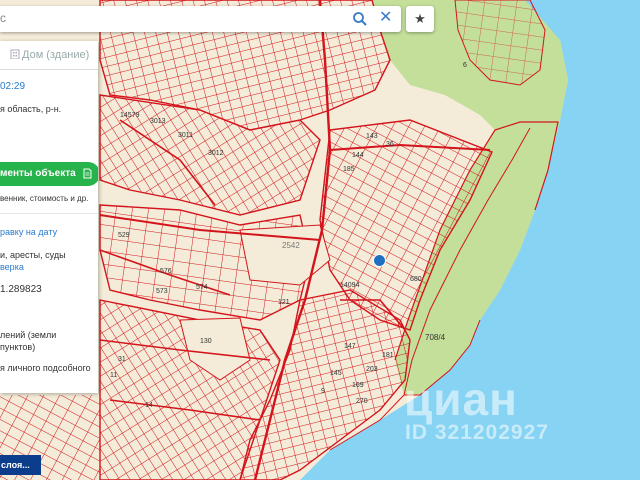  Describe the element at coordinates (349, 169) in the screenshot. I see `plot-label: 185` at that location.